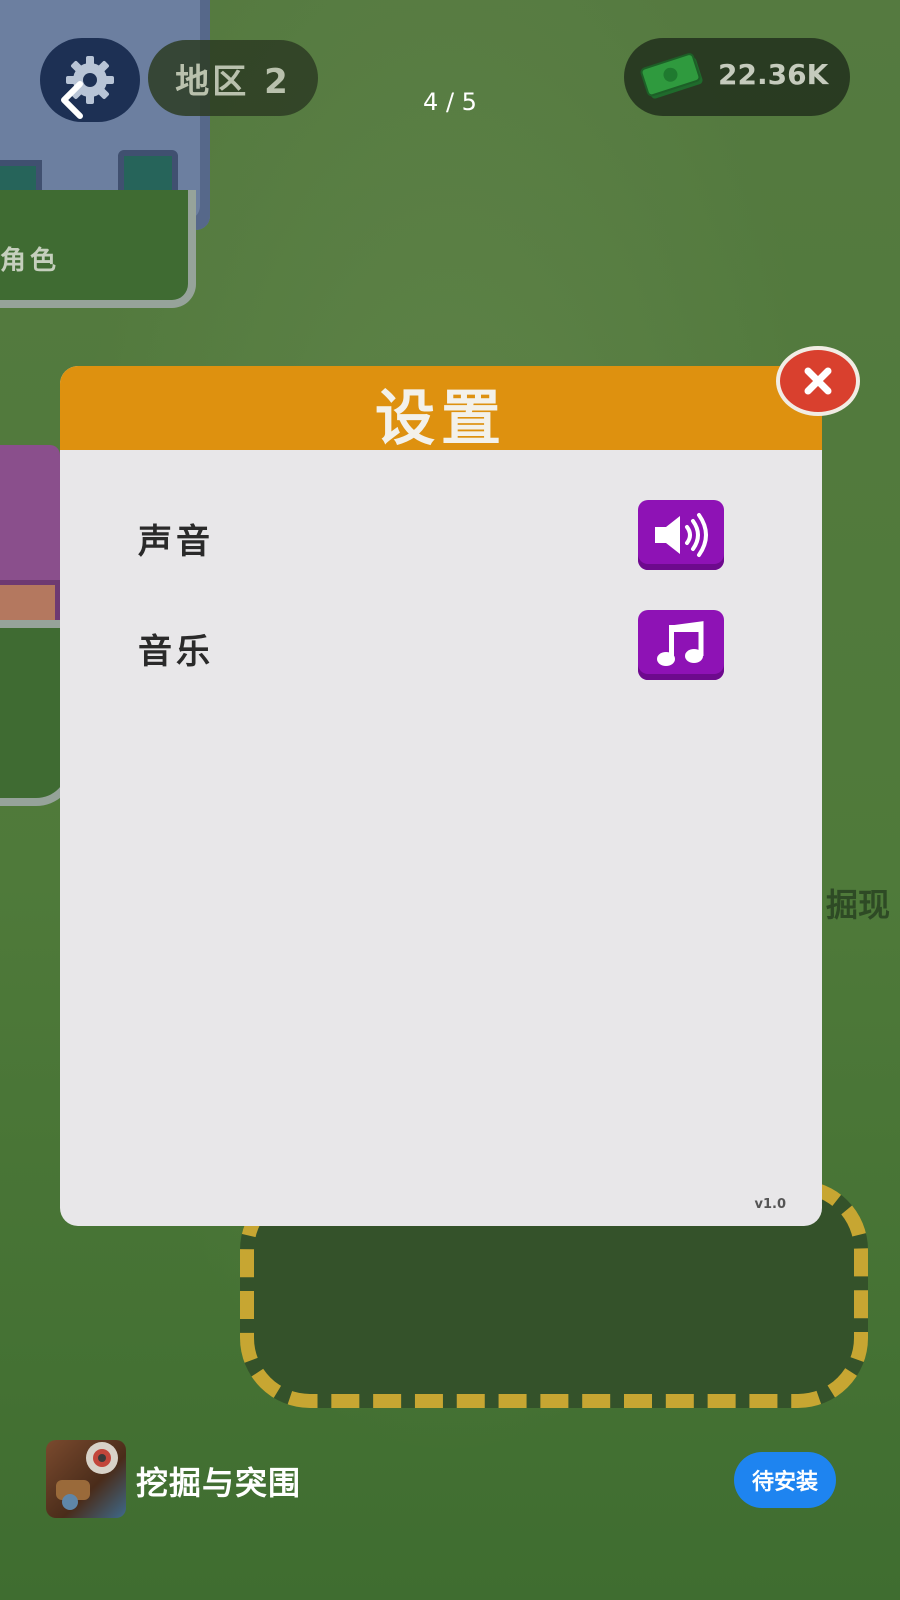  I want to click on currency-value: 22.36K, so click(773, 74).